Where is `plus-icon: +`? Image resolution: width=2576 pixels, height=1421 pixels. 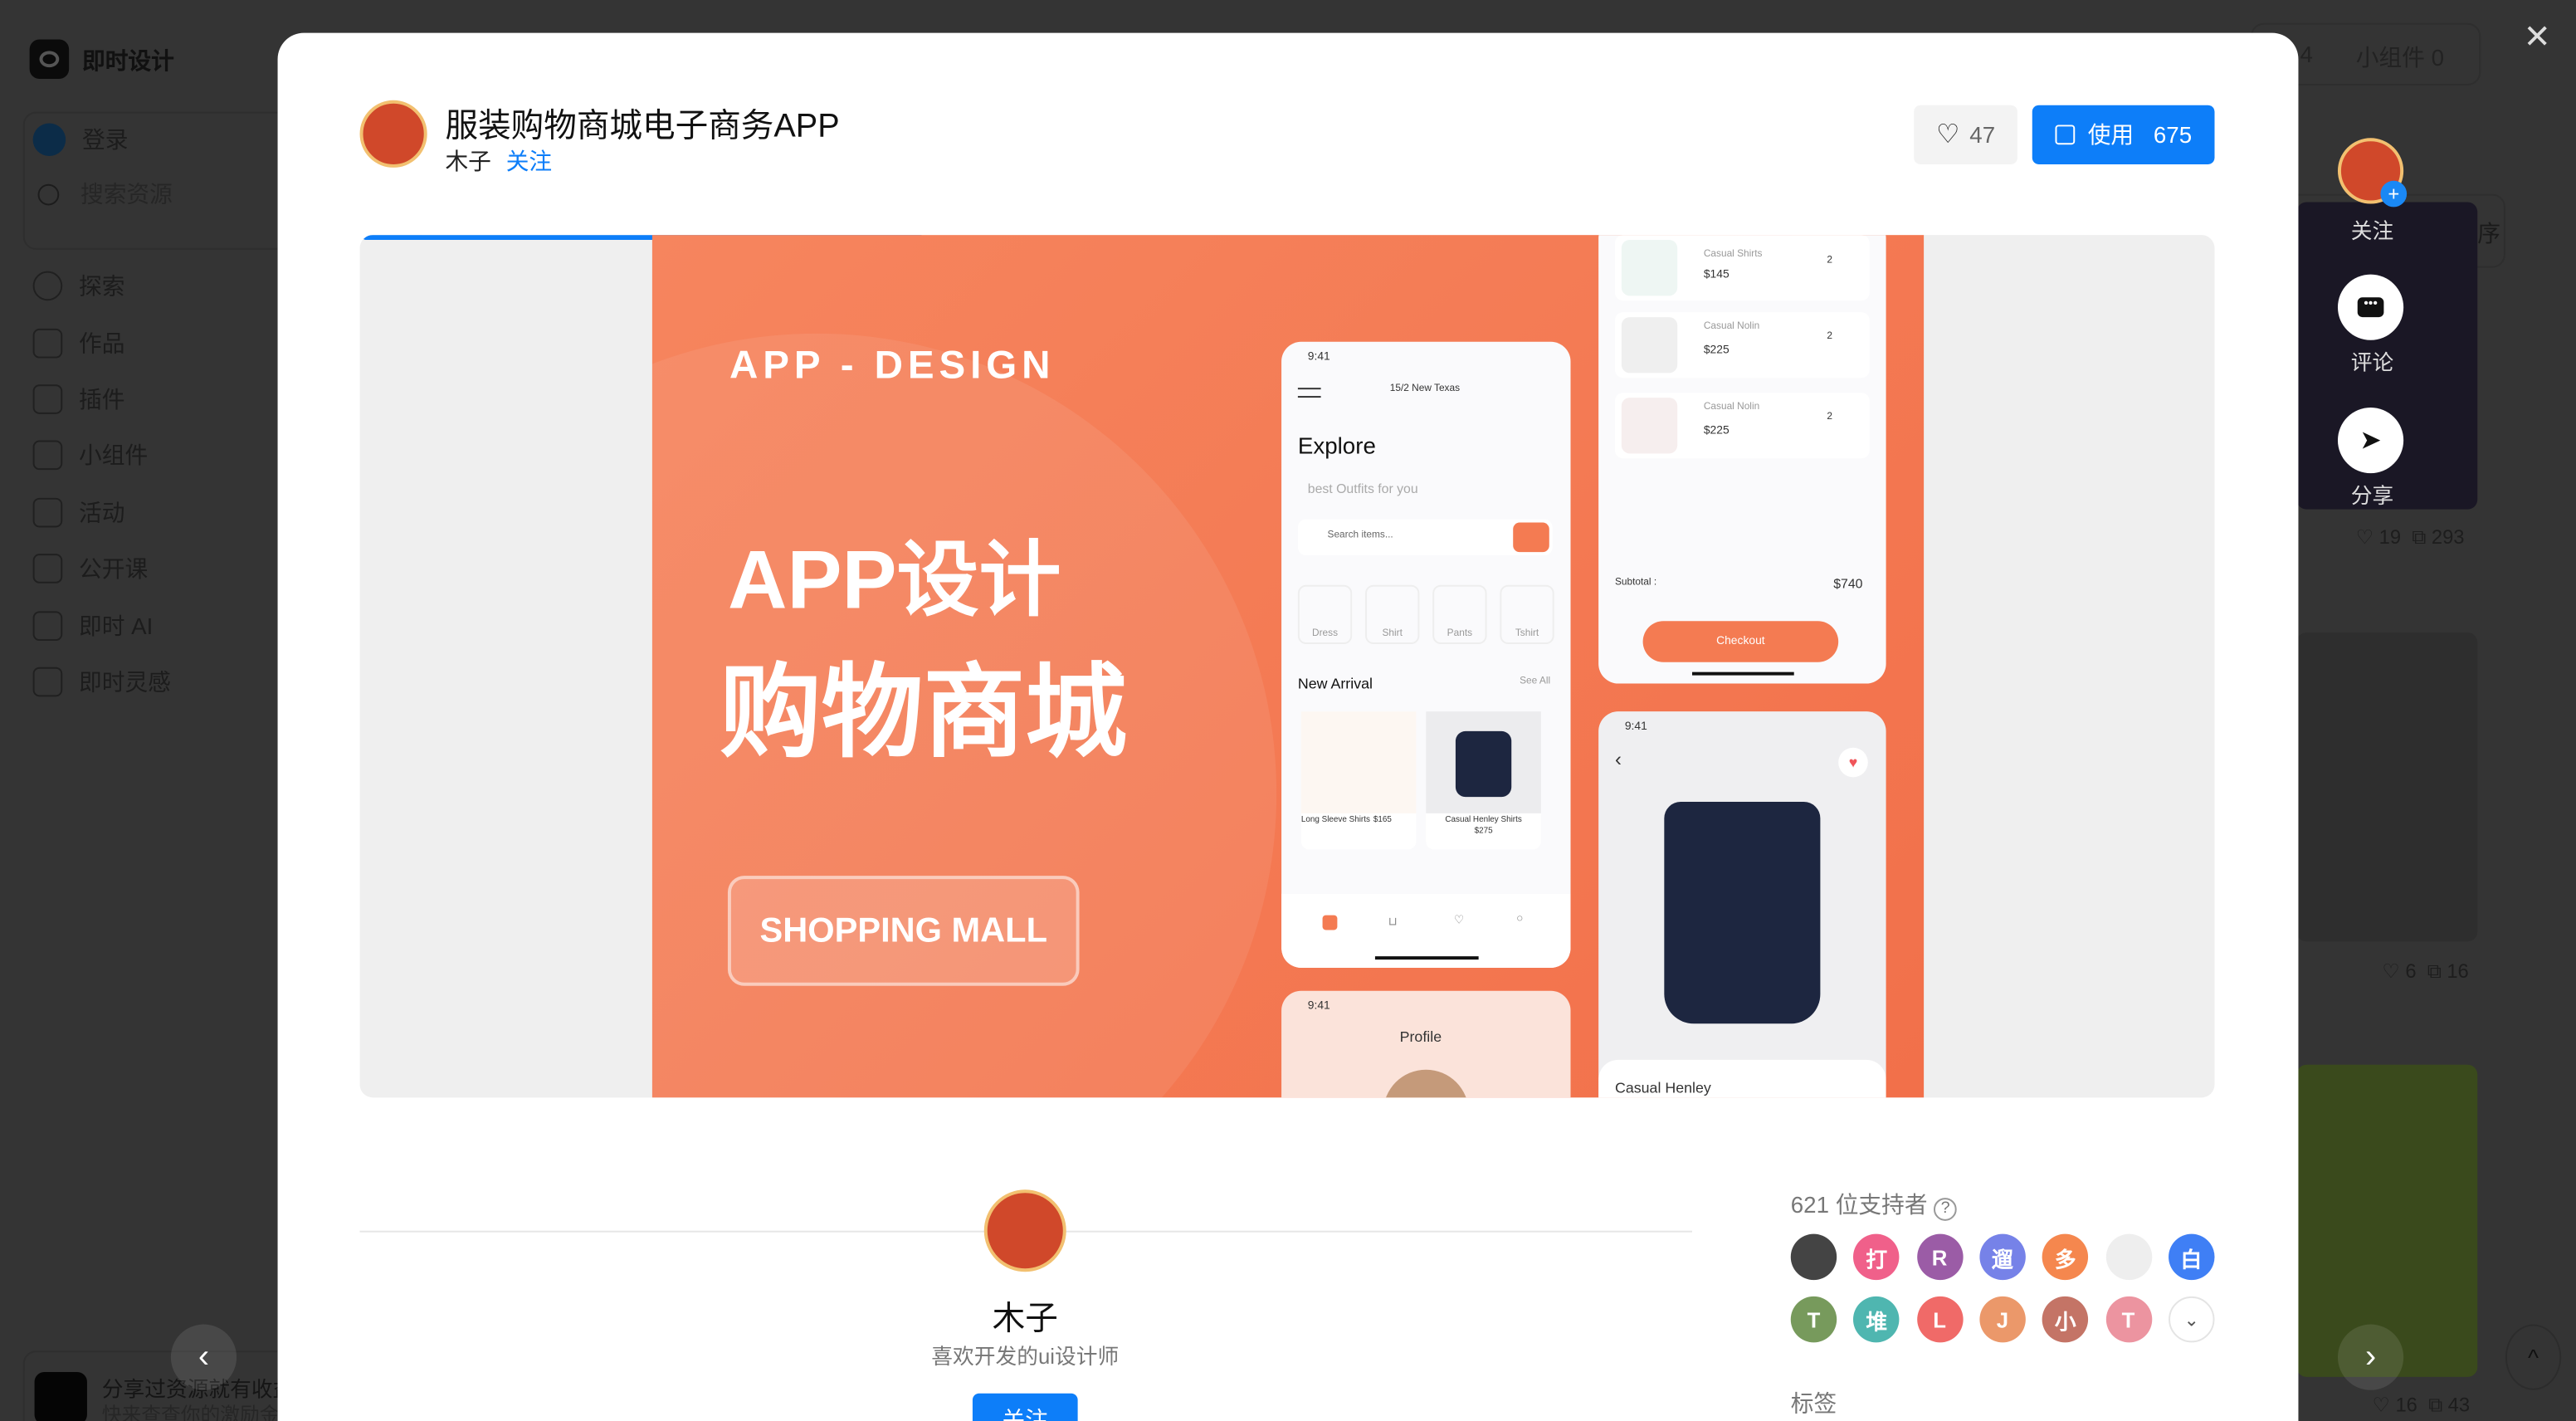
plus-icon: + is located at coordinates (2394, 194).